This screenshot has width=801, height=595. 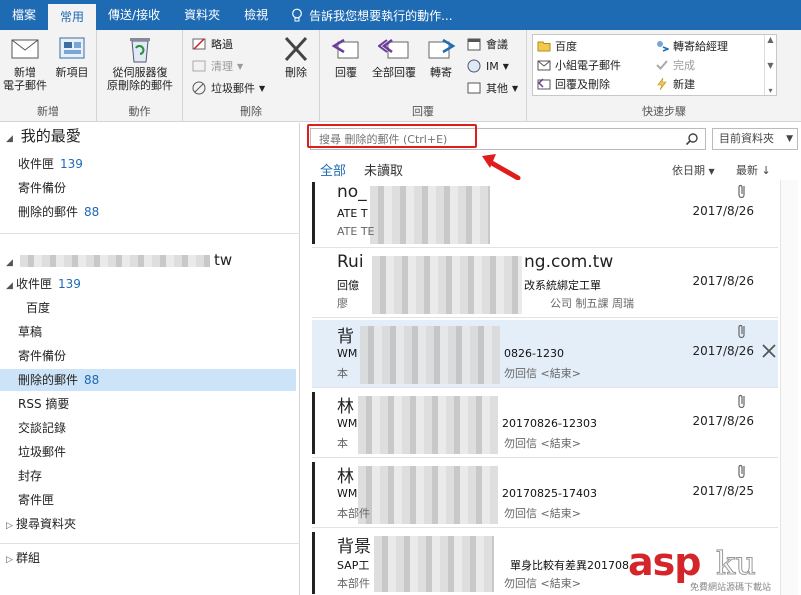 I want to click on new-items-button: 新項目, so click(x=72, y=56).